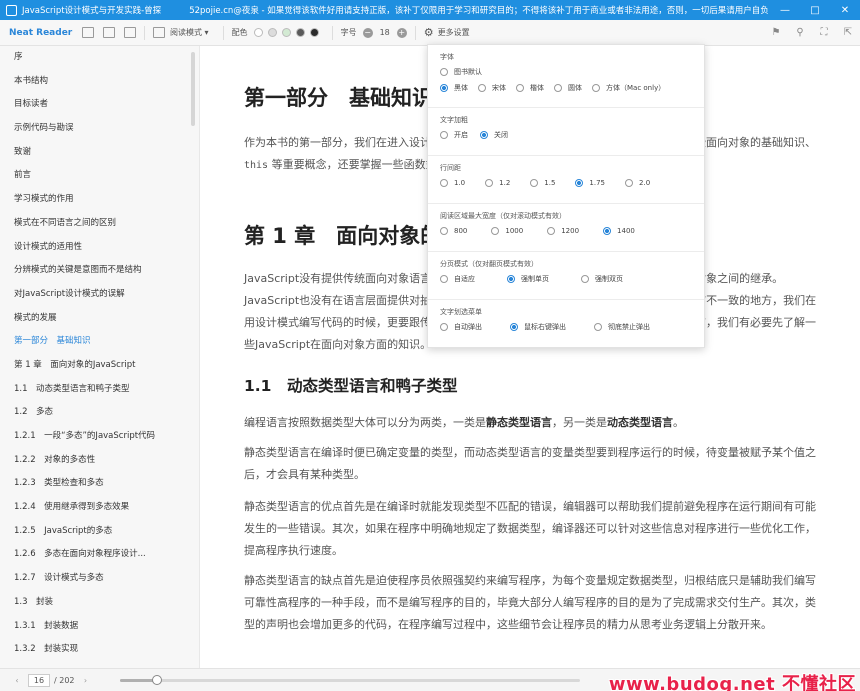  Describe the element at coordinates (92, 437) in the screenshot. I see `toc-item: 1.2.1 一段“多态”的JavaScript代码` at that location.